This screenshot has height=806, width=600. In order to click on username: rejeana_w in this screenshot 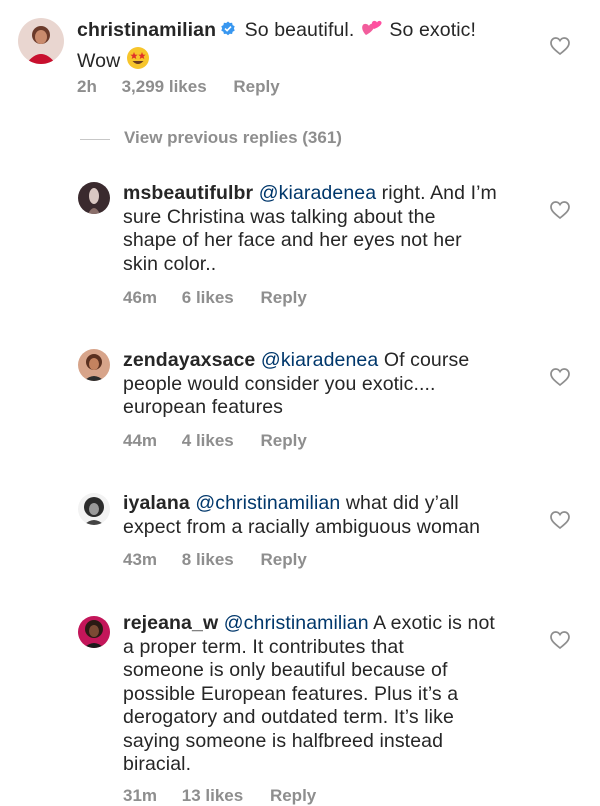, I will do `click(170, 623)`.